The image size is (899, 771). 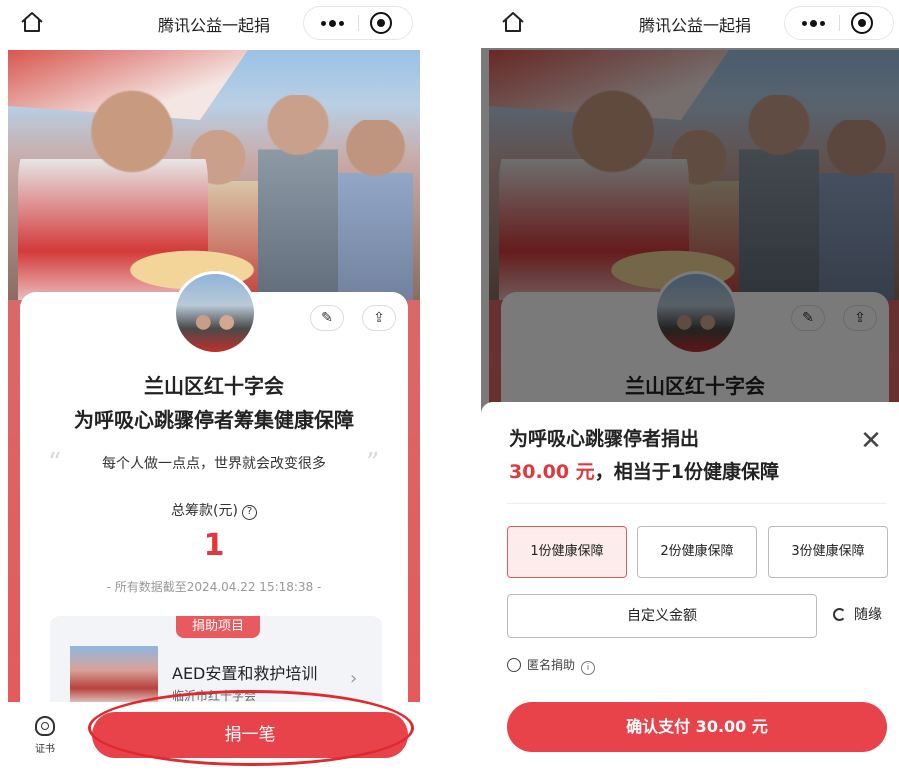 What do you see at coordinates (214, 587) in the screenshot?
I see `data-timestamp: - 所有数据截至2024.04.22 15:18:38 -` at bounding box center [214, 587].